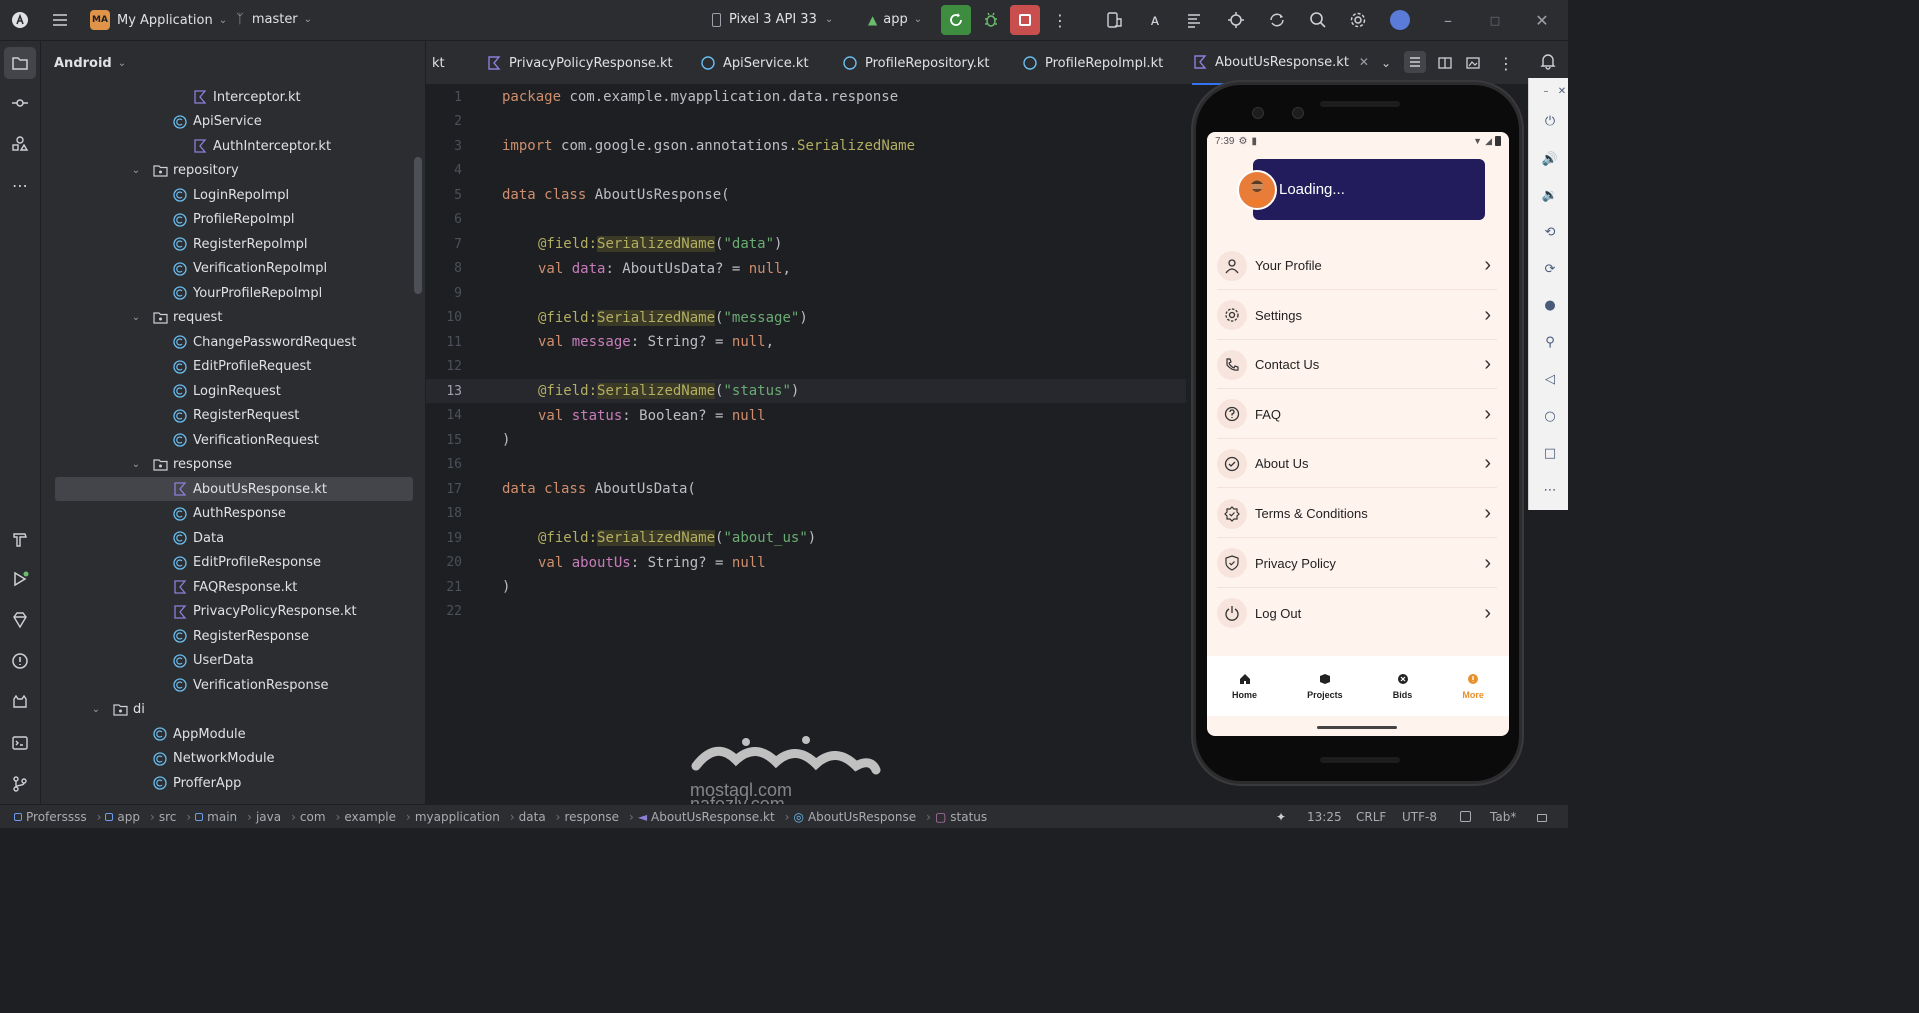 This screenshot has width=1919, height=1013. What do you see at coordinates (50, 817) in the screenshot?
I see `breadcrumb-item: Proferssss` at bounding box center [50, 817].